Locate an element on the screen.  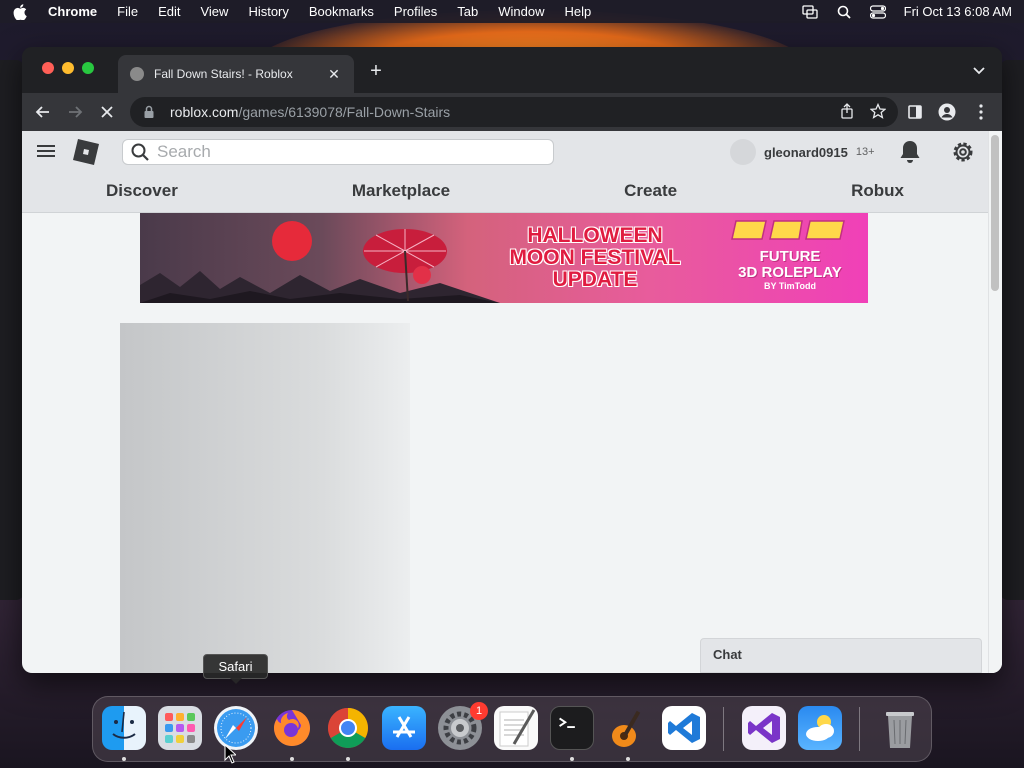
weather-icon is located at coordinates (820, 728).